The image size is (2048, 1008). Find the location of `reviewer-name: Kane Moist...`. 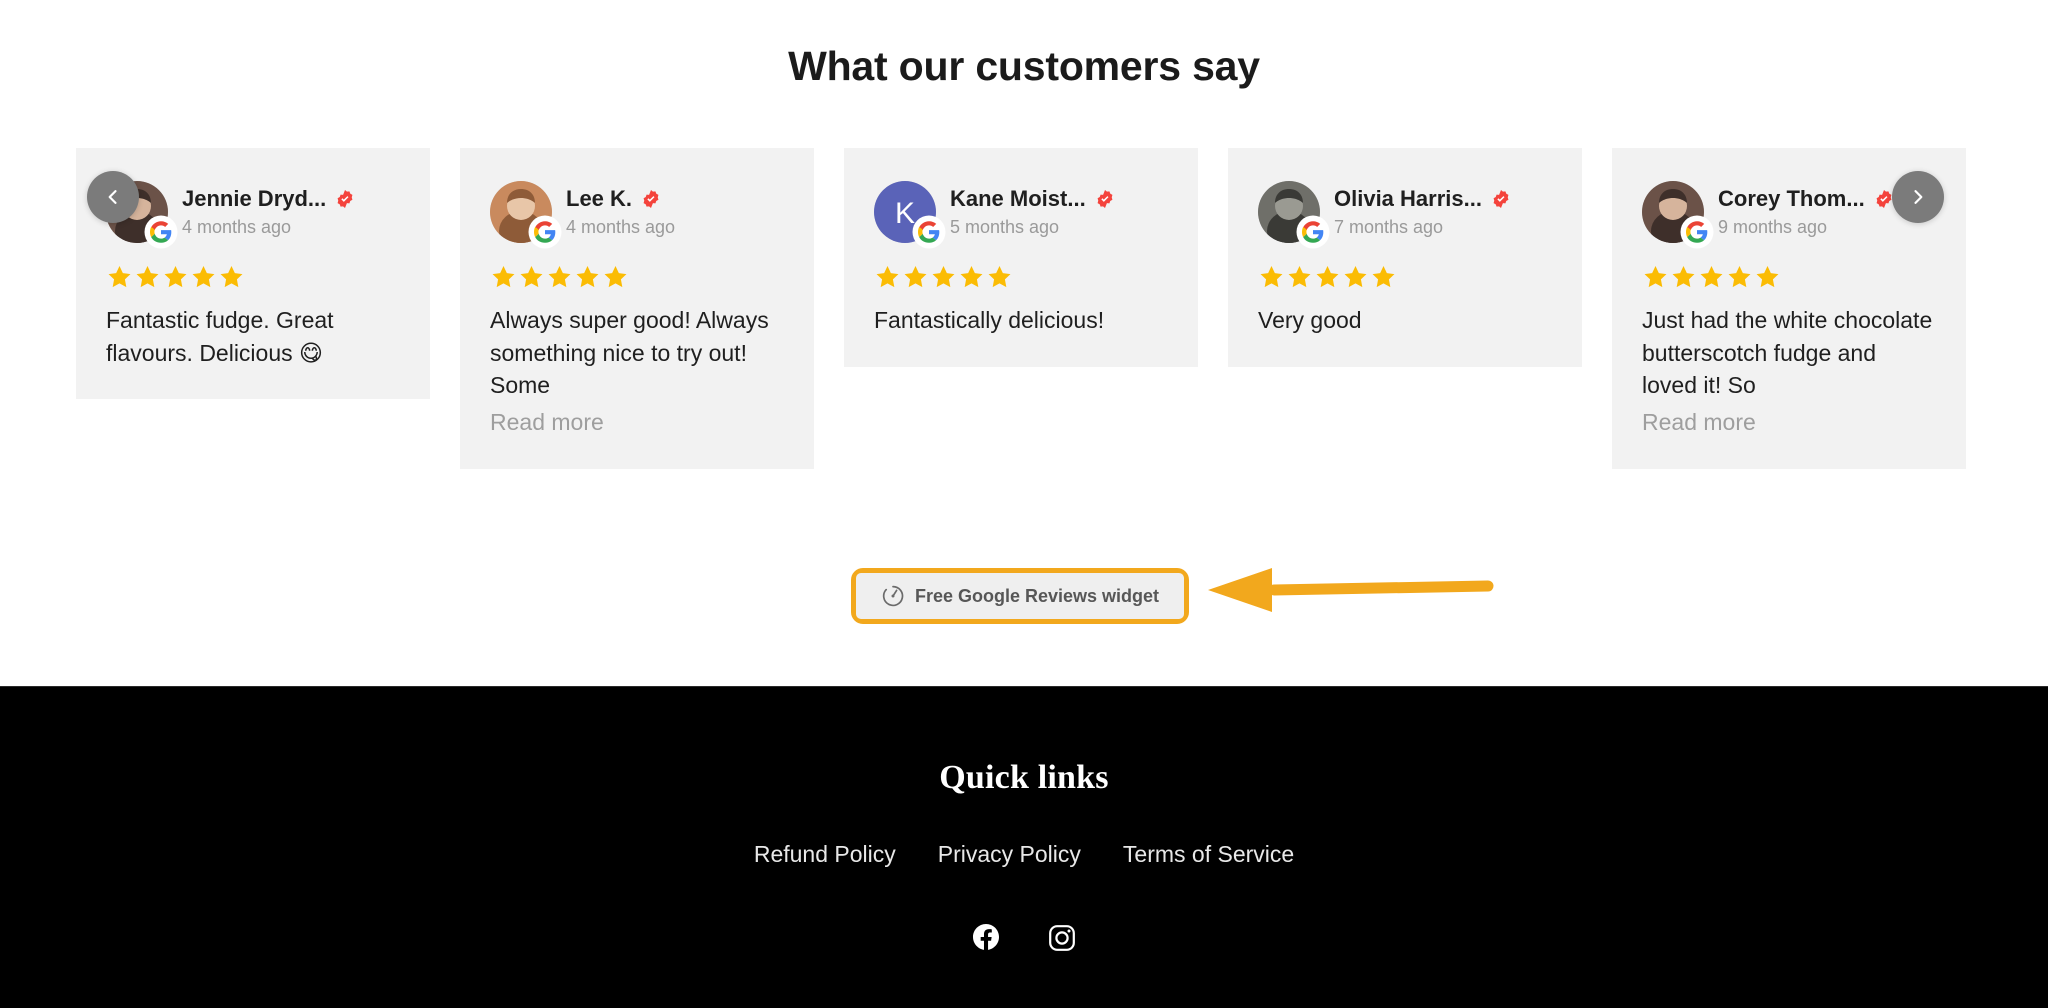

reviewer-name: Kane Moist... is located at coordinates (1018, 199).